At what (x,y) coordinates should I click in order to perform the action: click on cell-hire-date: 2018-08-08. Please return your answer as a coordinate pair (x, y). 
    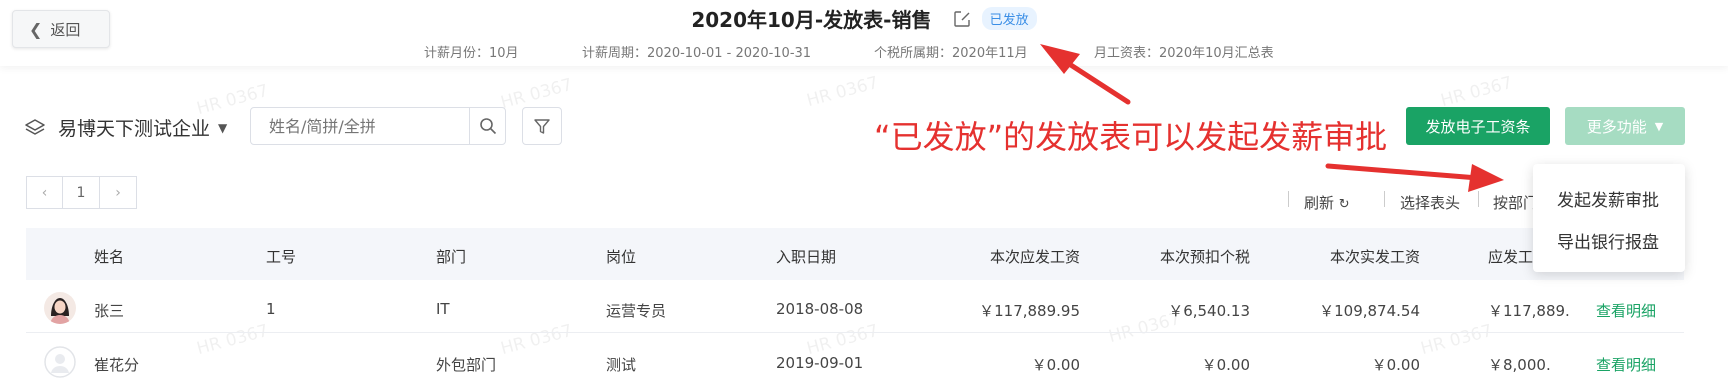
    Looking at the image, I should click on (820, 309).